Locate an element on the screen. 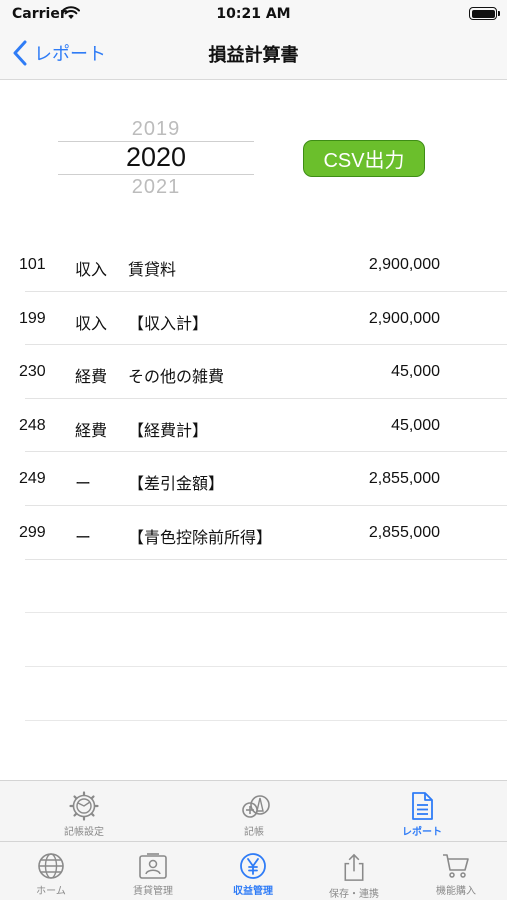 This screenshot has width=507, height=900. tab-label: ホーム is located at coordinates (51, 891).